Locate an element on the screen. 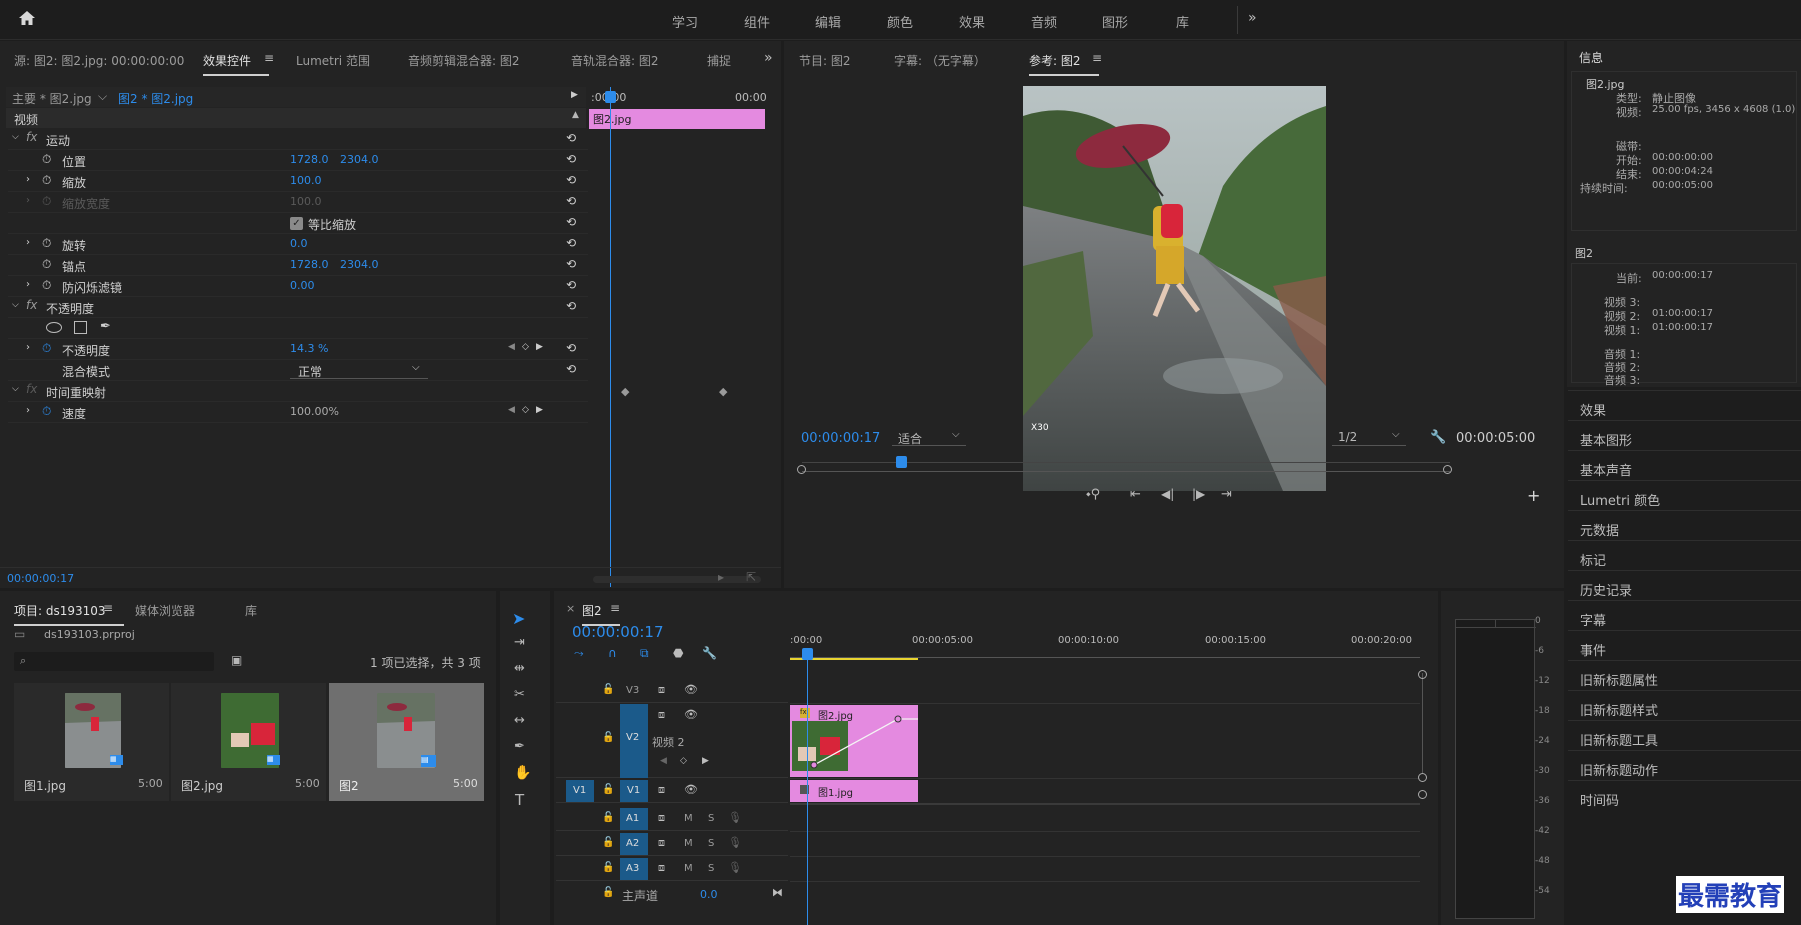 The height and width of the screenshot is (925, 1801). play-triangle-icon: ▶ is located at coordinates (574, 95).